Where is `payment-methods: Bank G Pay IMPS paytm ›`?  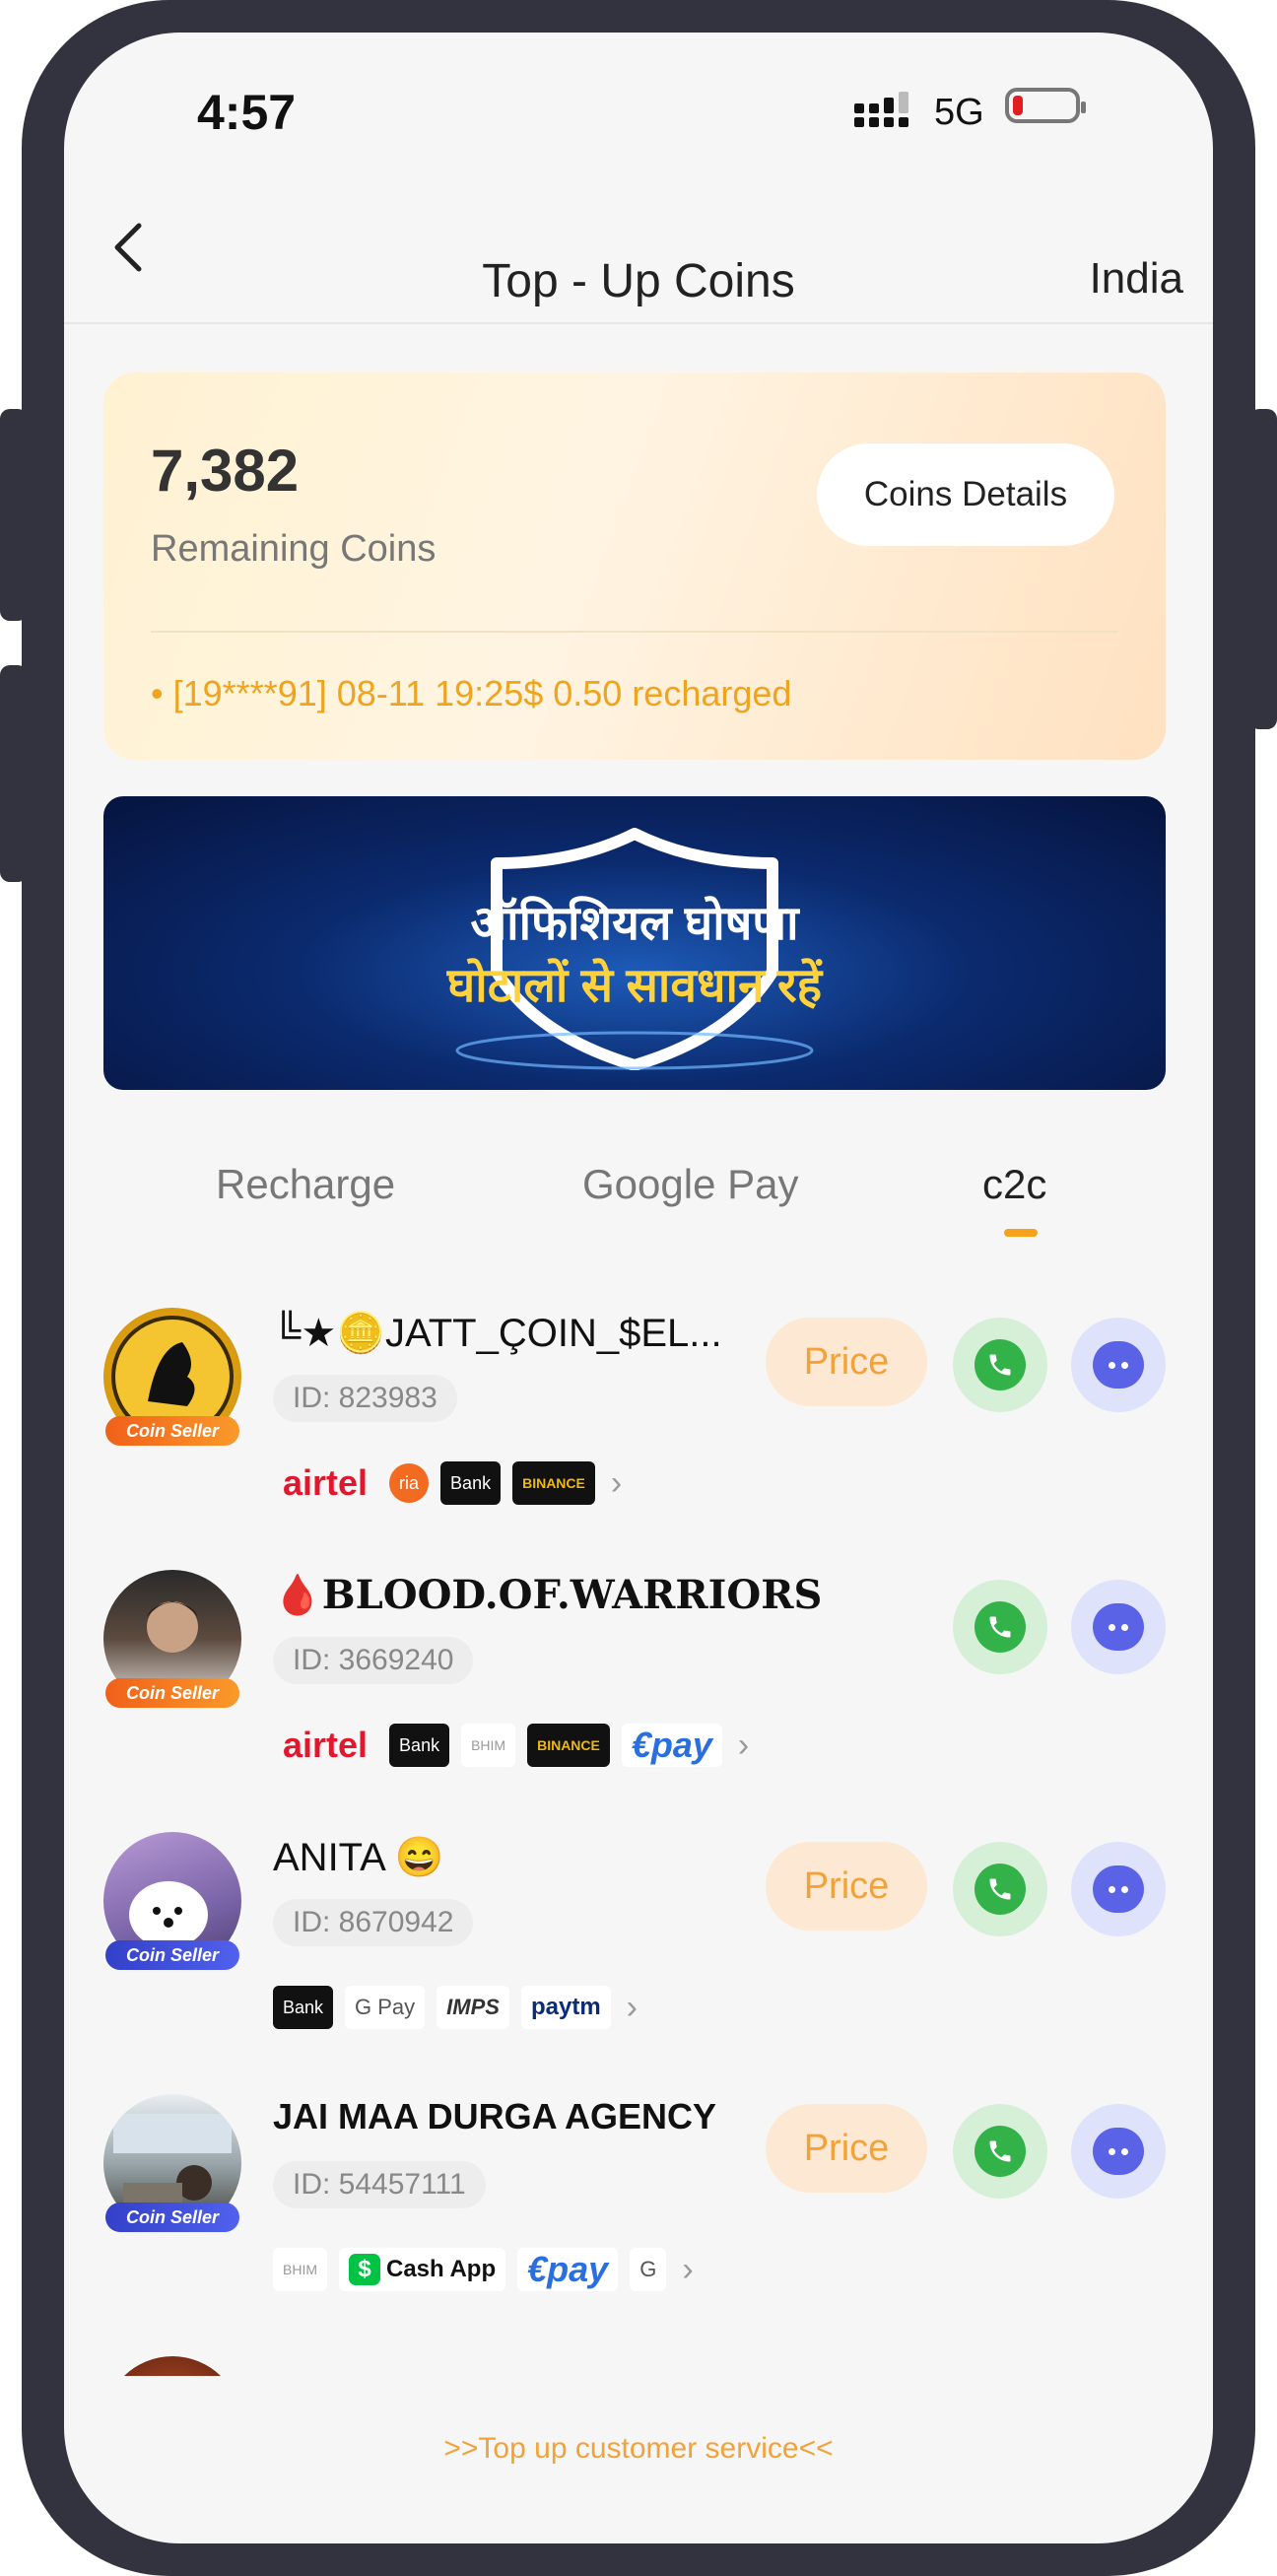
payment-methods: Bank G Pay IMPS paytm › is located at coordinates (456, 2007).